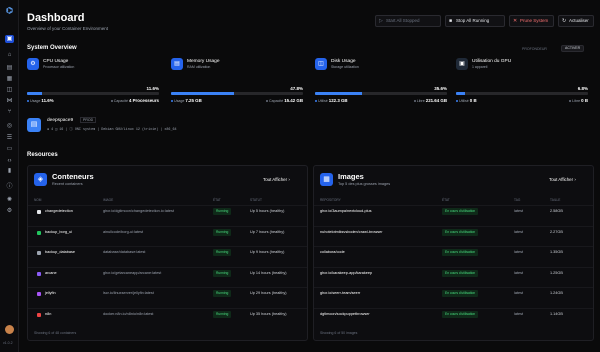 This screenshot has width=600, height=352. Describe the element at coordinates (55, 333) in the screenshot. I see `containers-footer: Showing 6 of 48 containers` at that location.